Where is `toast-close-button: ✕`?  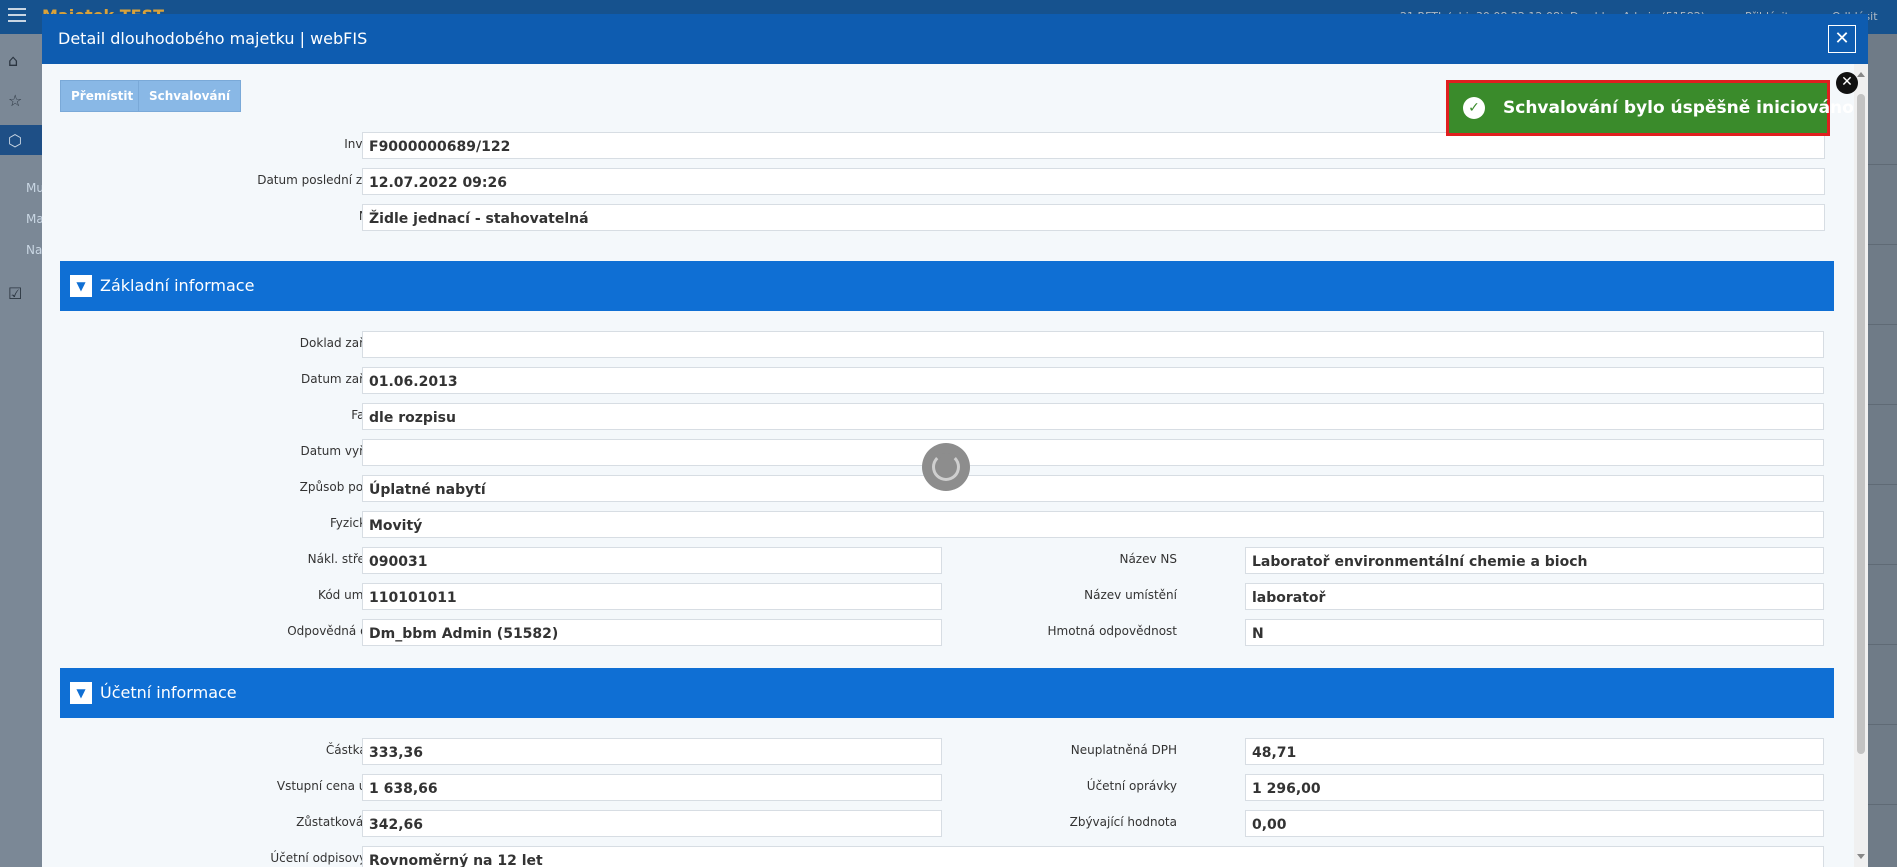
toast-close-button: ✕ is located at coordinates (1847, 83).